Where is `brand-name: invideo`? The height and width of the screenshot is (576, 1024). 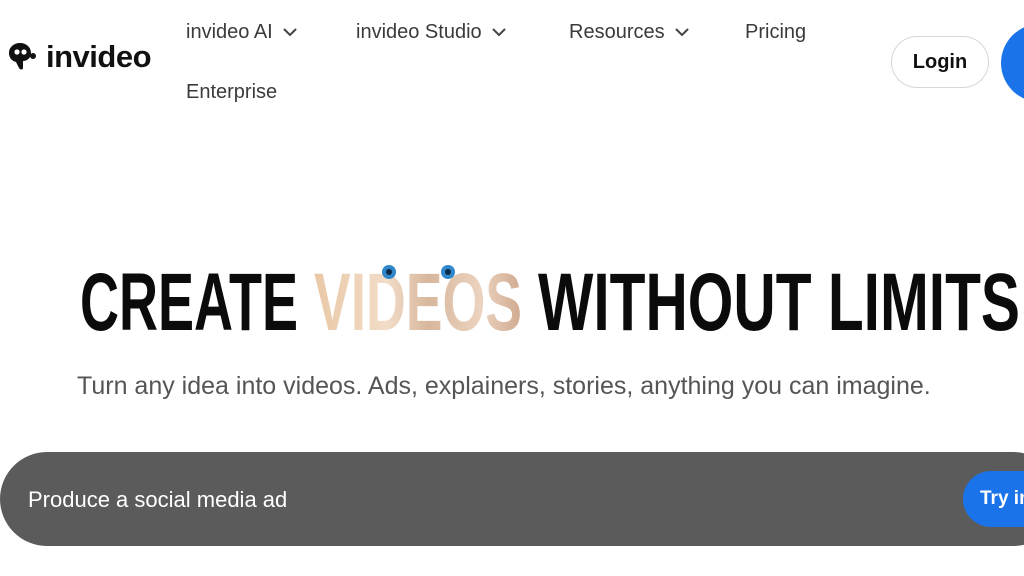 brand-name: invideo is located at coordinates (99, 56).